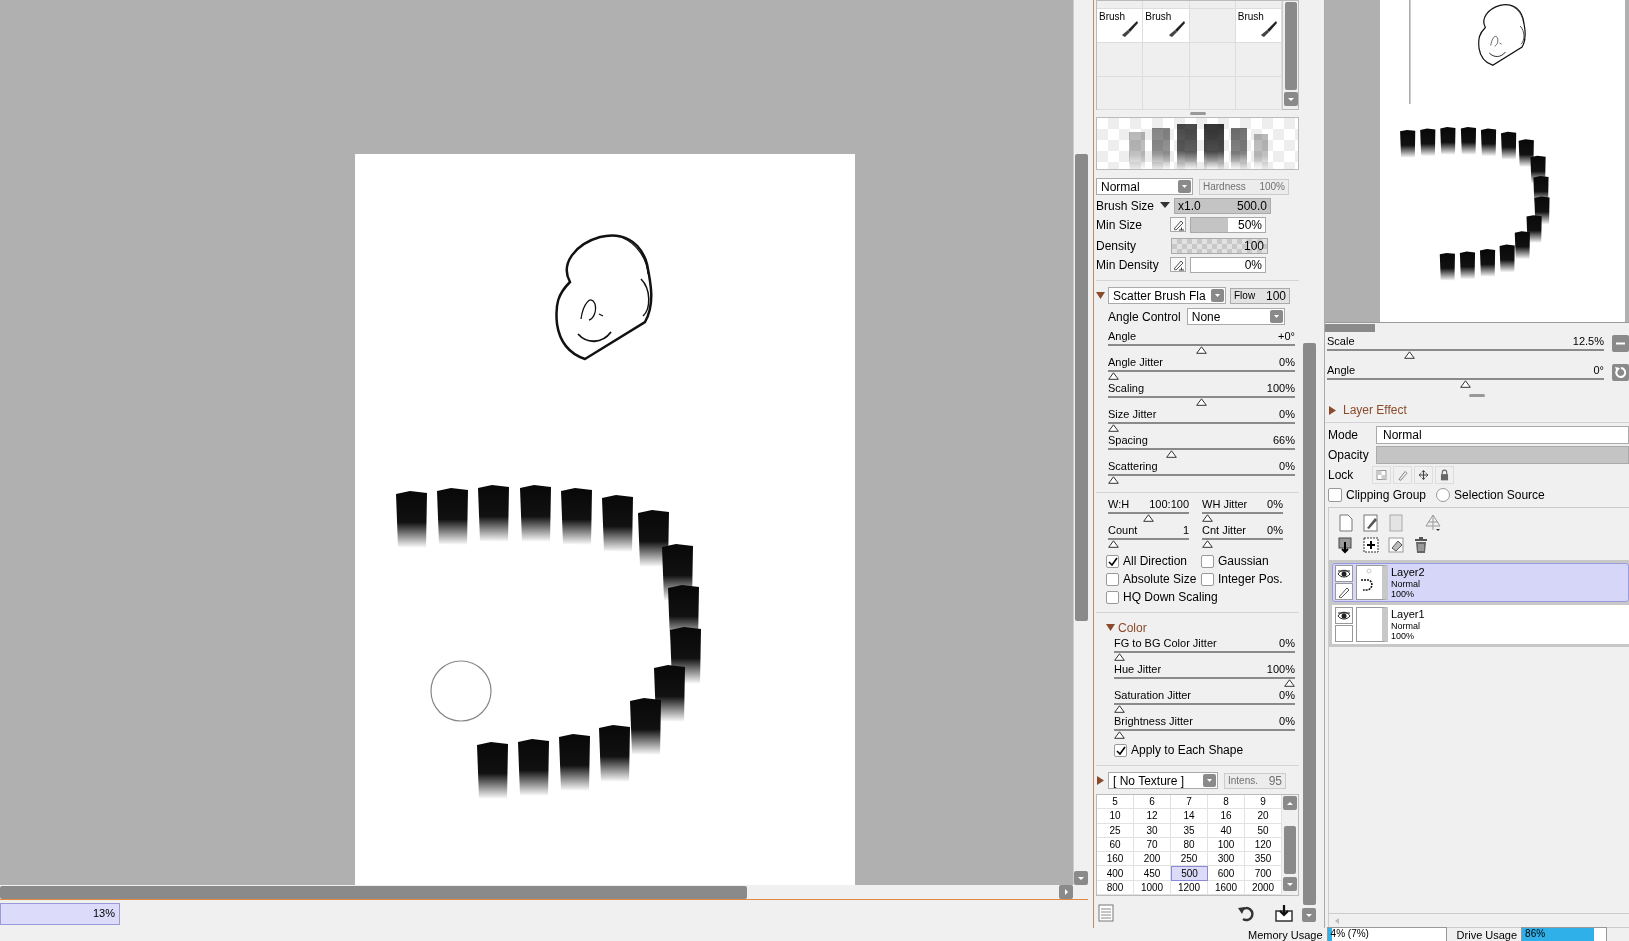  What do you see at coordinates (1226, 830) in the screenshot?
I see `size-preset: 40` at bounding box center [1226, 830].